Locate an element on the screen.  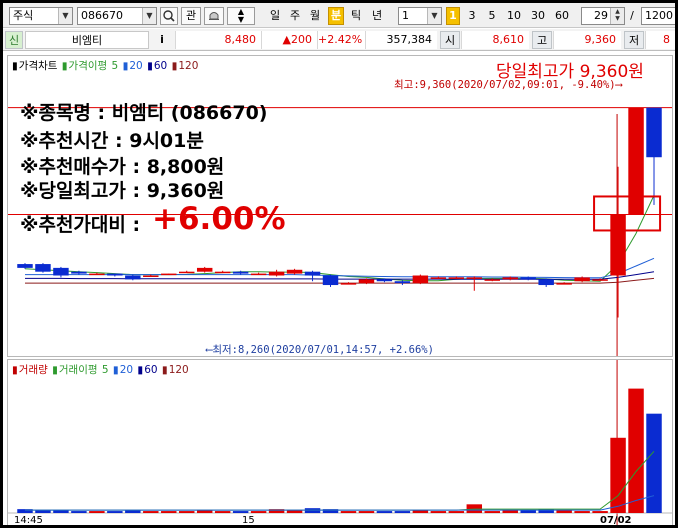
bell-icon is located at coordinates (214, 16).